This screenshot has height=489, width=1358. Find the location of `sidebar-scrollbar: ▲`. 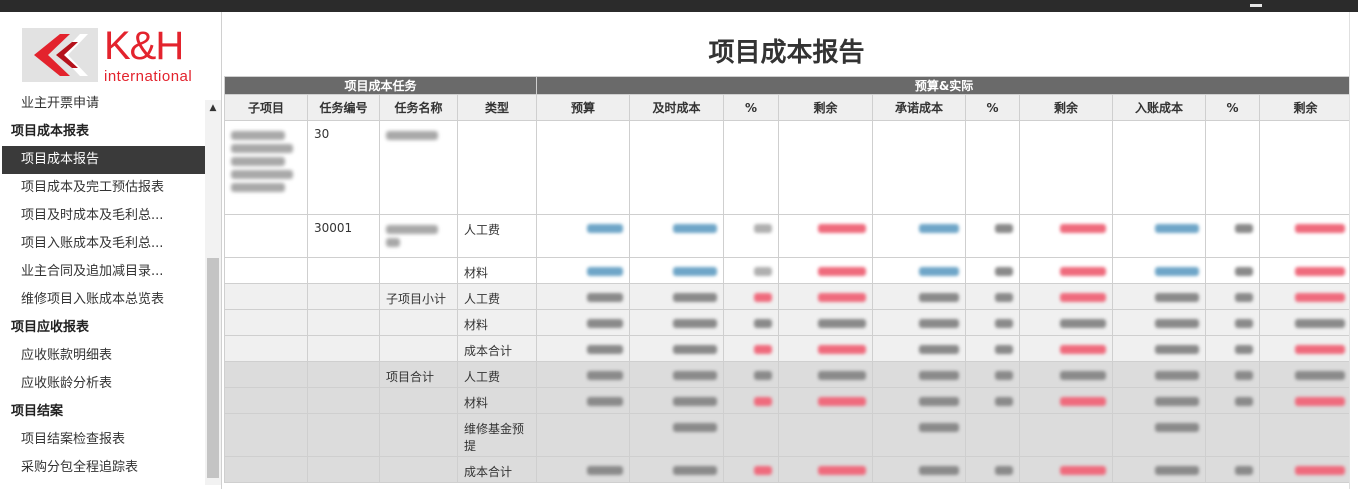

sidebar-scrollbar: ▲ is located at coordinates (213, 292).